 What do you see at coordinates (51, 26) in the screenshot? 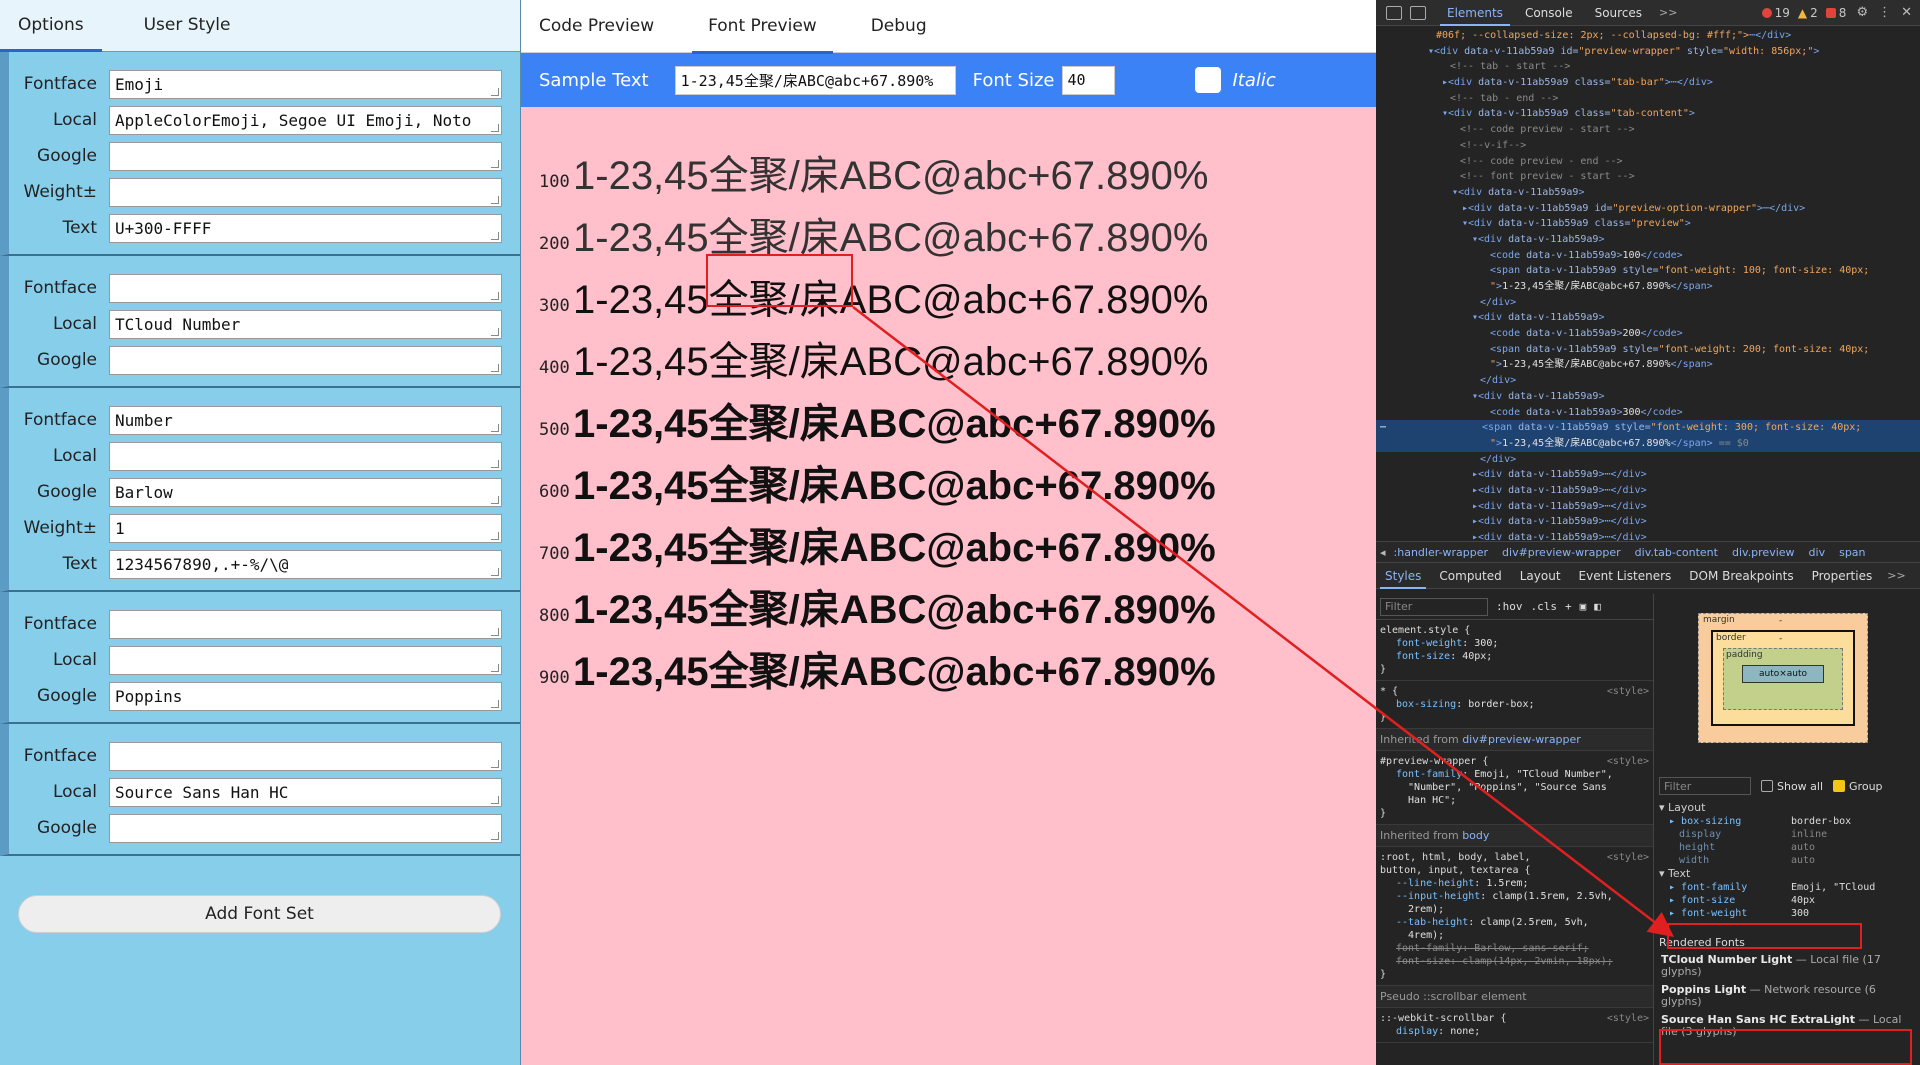
I see `tab-options: Options` at bounding box center [51, 26].